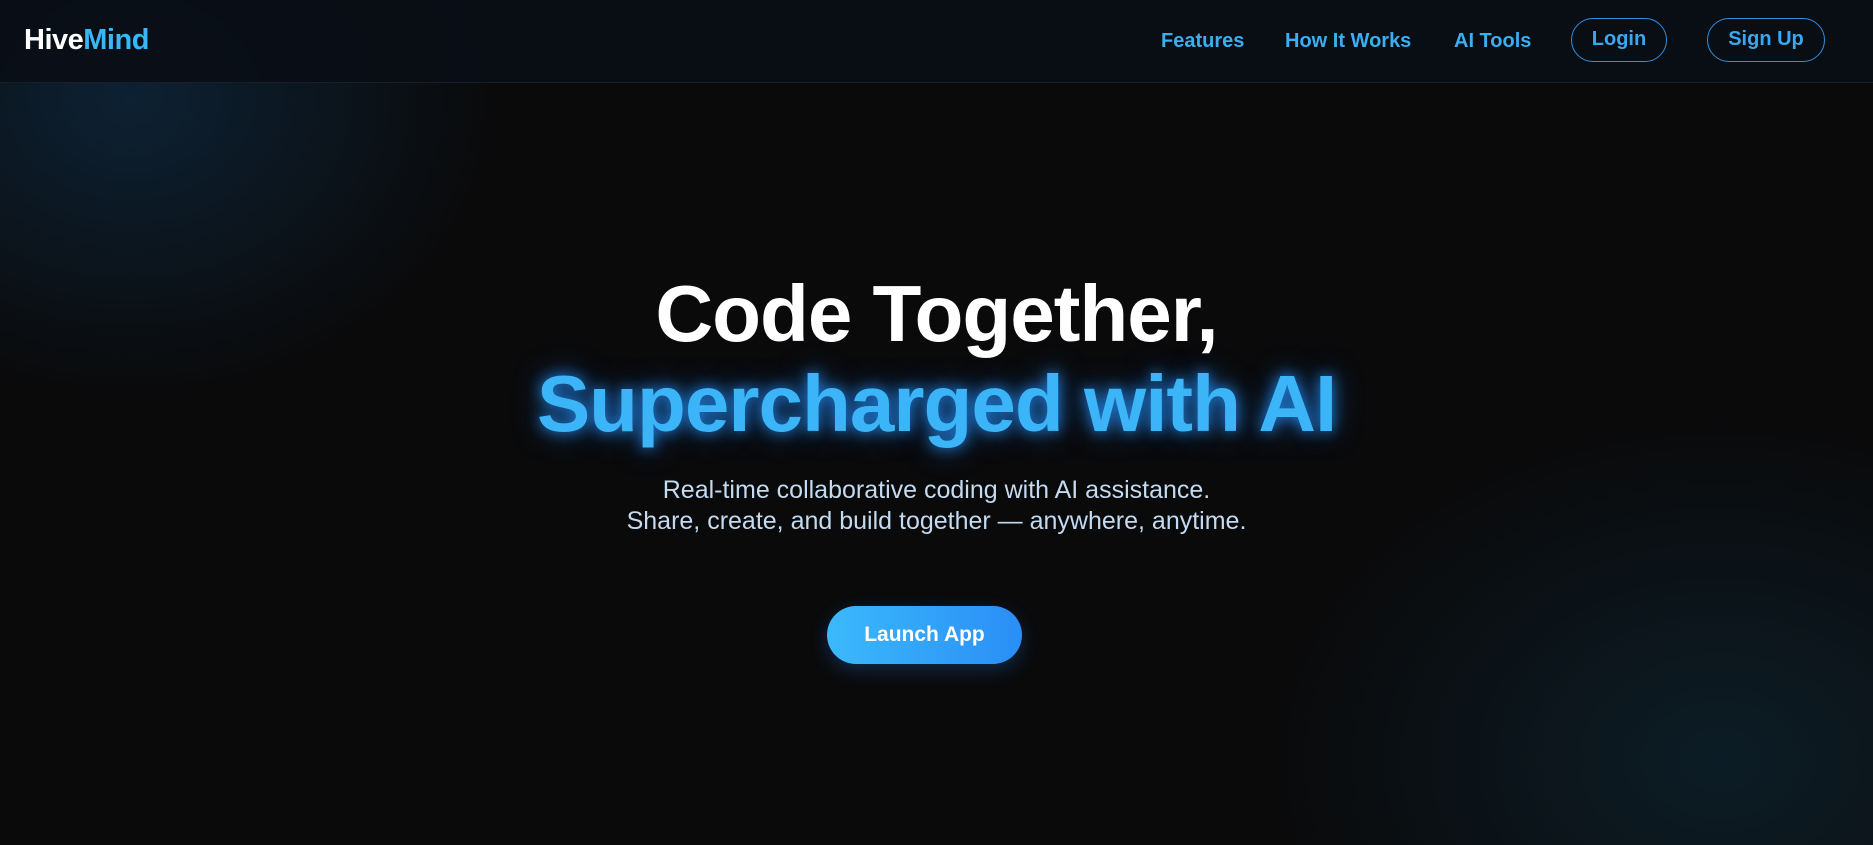  What do you see at coordinates (936, 313) in the screenshot?
I see `hero-title-line1: Code Together,` at bounding box center [936, 313].